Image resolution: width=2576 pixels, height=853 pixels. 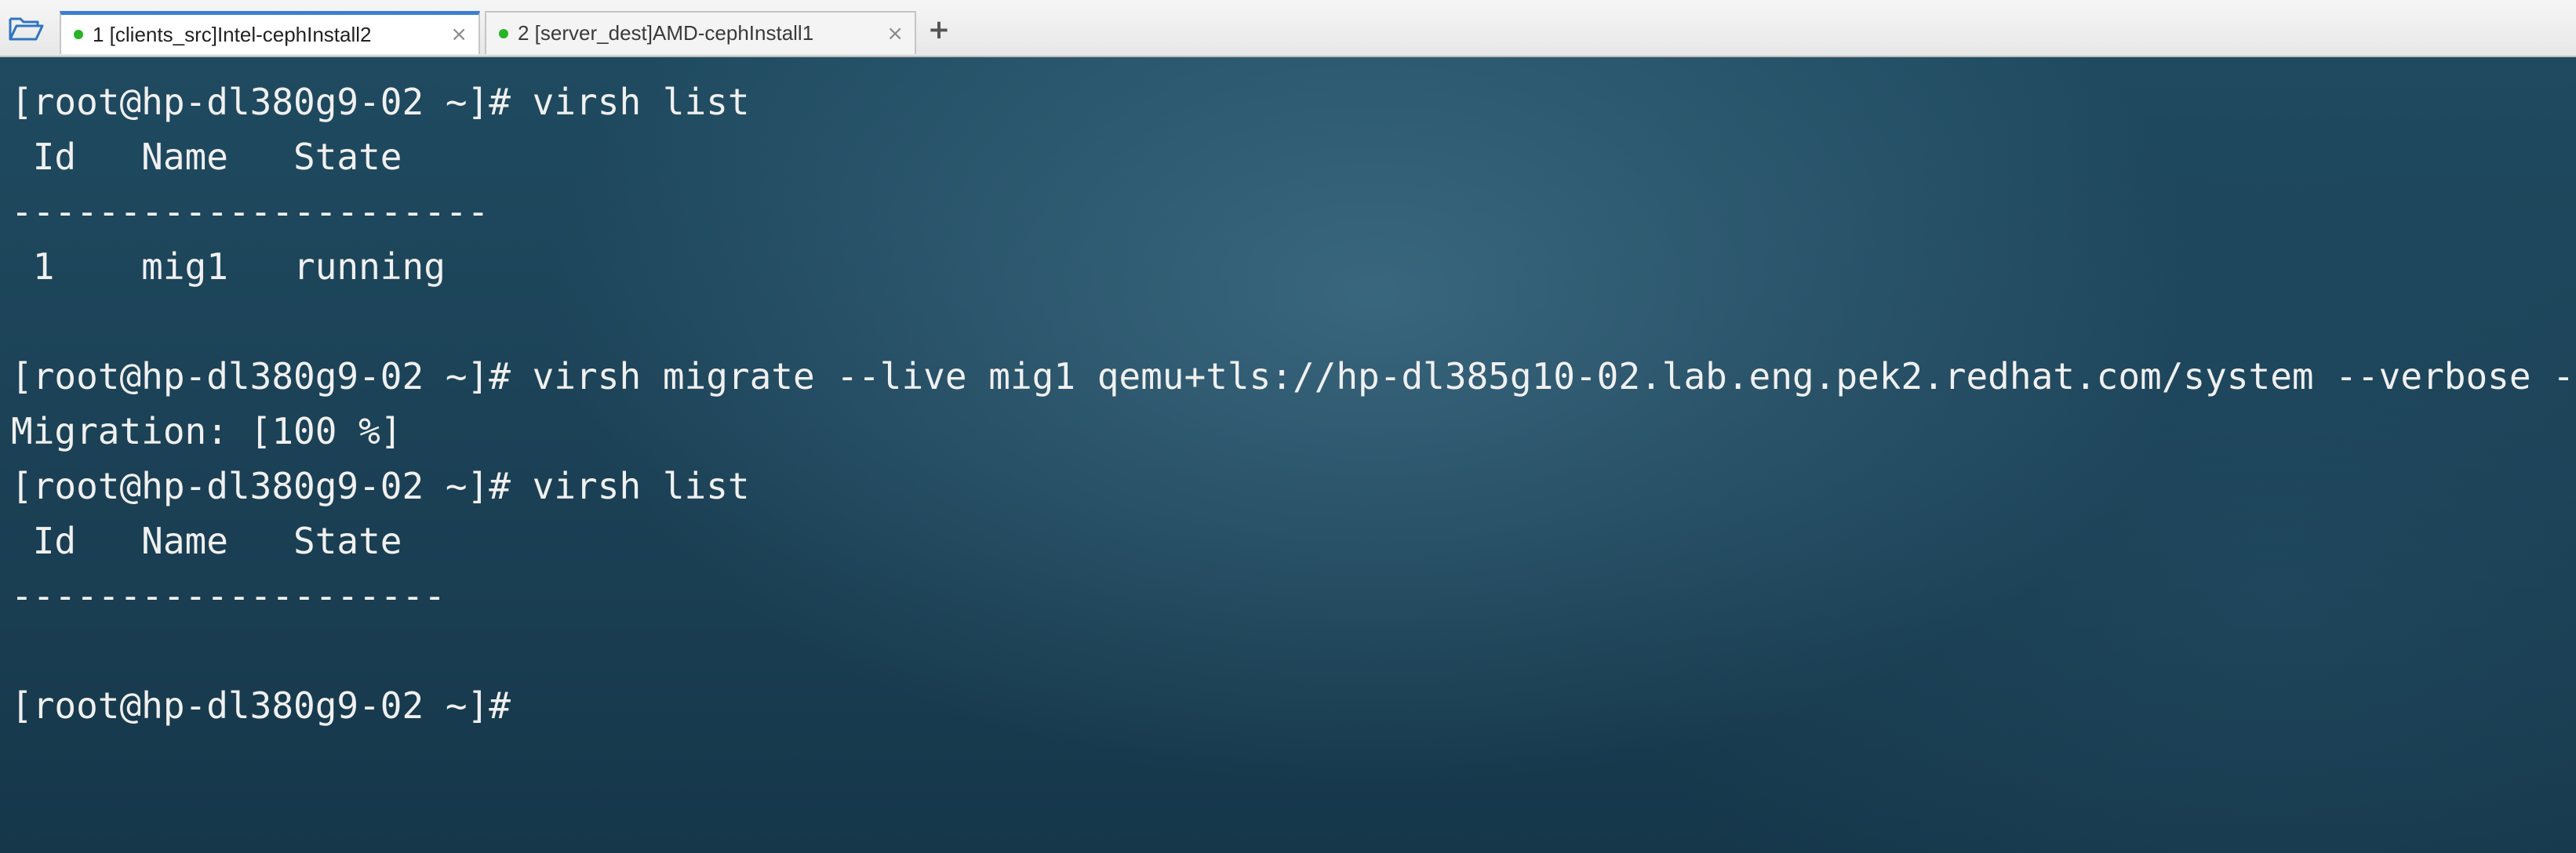 What do you see at coordinates (250, 212) in the screenshot?
I see `terminal-line: ----------------------` at bounding box center [250, 212].